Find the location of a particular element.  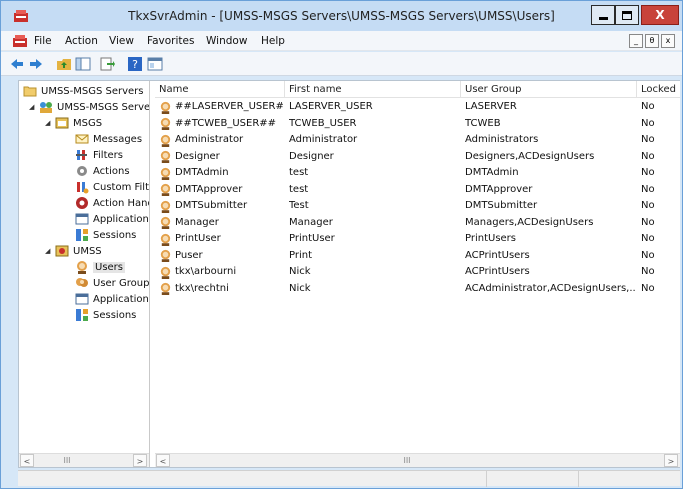

mdi-close-button: x is located at coordinates (668, 41).